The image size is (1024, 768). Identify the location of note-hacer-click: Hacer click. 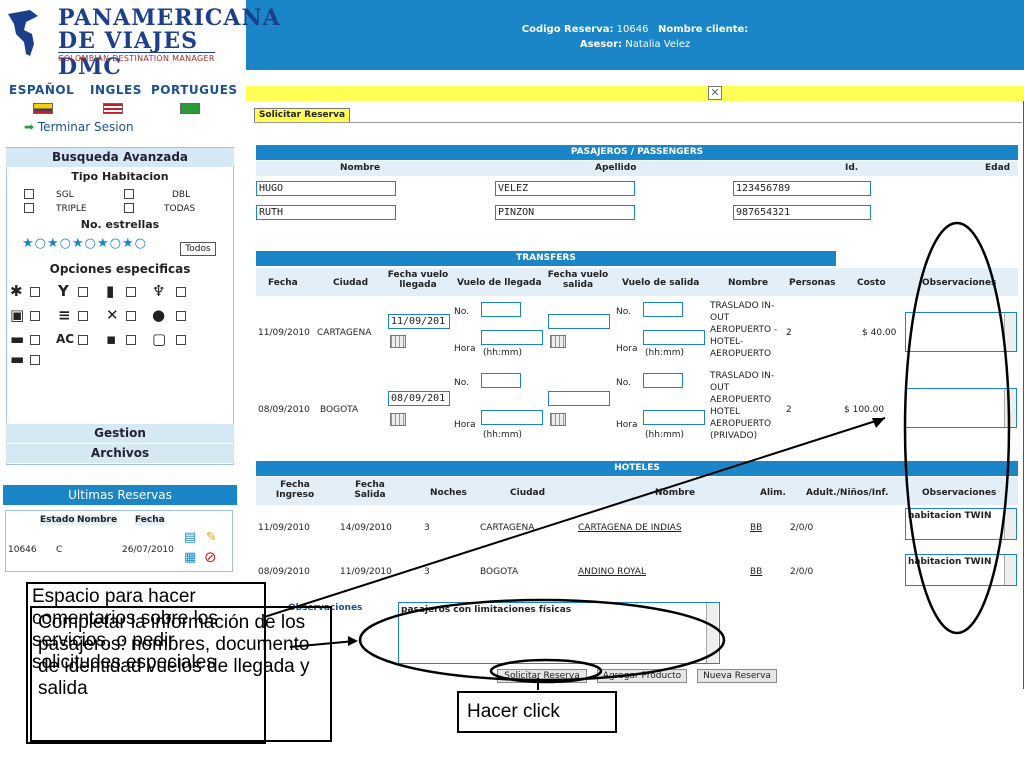
(537, 712).